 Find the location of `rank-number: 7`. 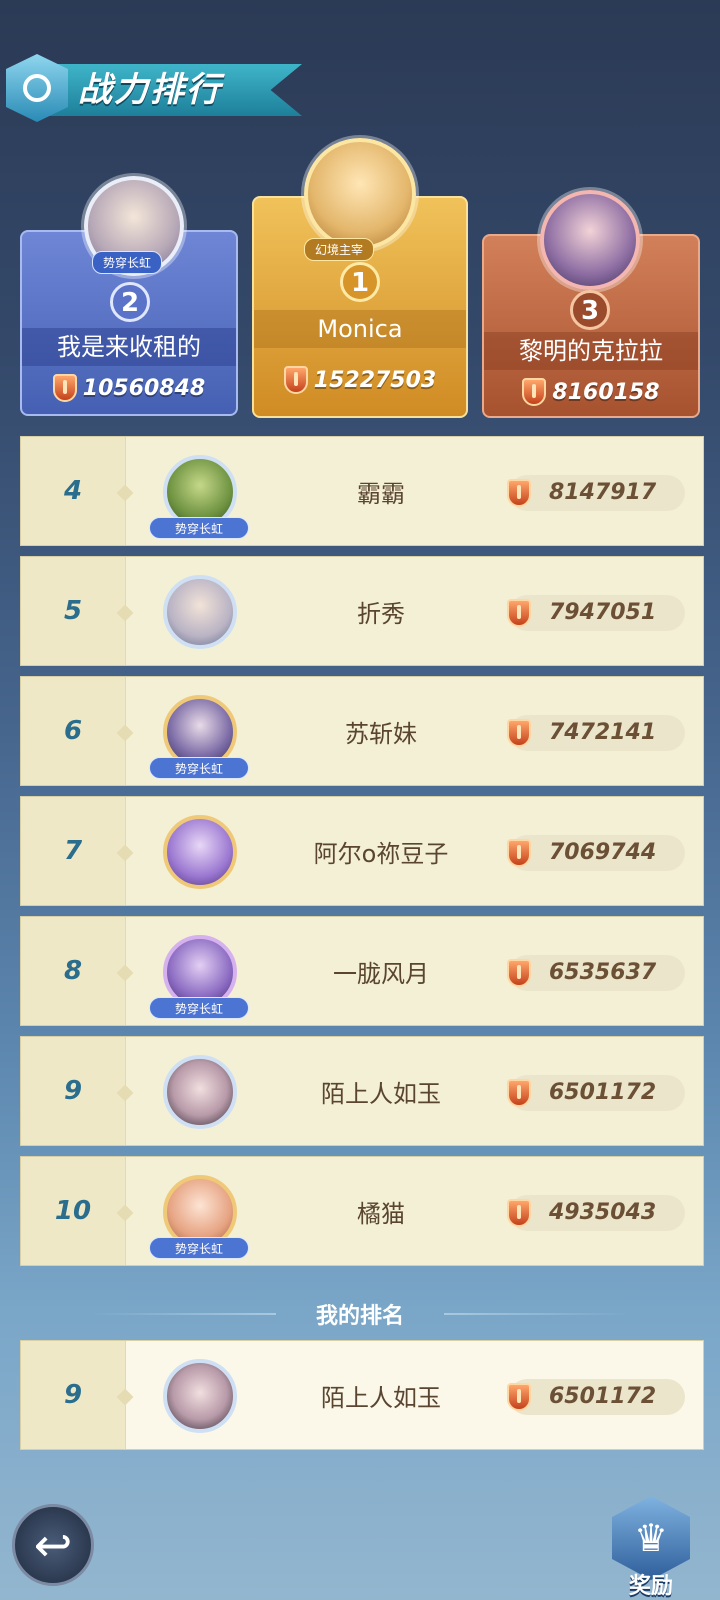

rank-number: 7 is located at coordinates (73, 851).